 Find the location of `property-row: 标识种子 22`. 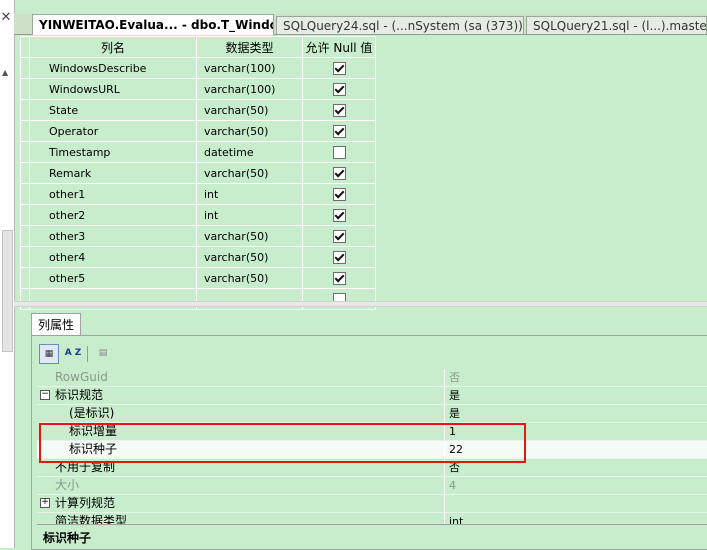

property-row: 标识种子 22 is located at coordinates (372, 450).